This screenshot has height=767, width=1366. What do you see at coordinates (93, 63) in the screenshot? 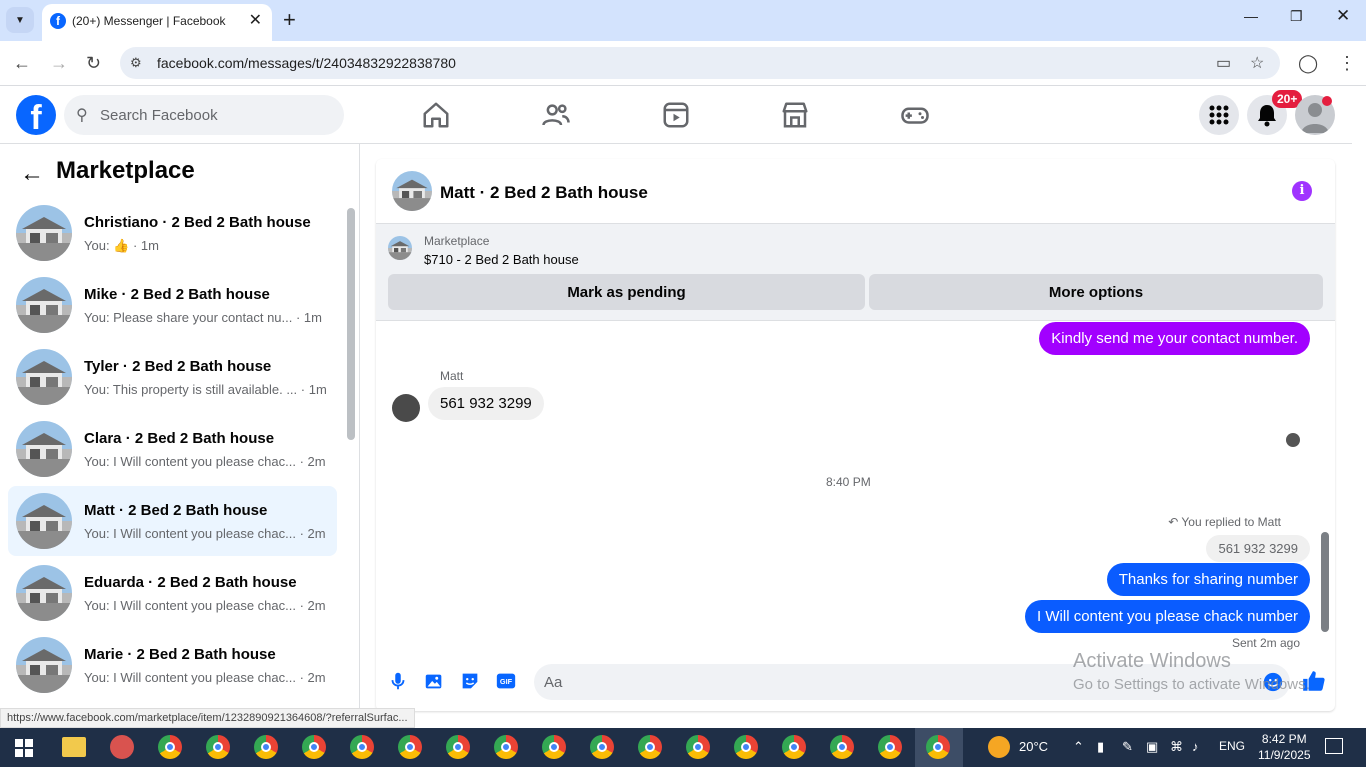
I see `reload-icon: ↻` at bounding box center [93, 63].